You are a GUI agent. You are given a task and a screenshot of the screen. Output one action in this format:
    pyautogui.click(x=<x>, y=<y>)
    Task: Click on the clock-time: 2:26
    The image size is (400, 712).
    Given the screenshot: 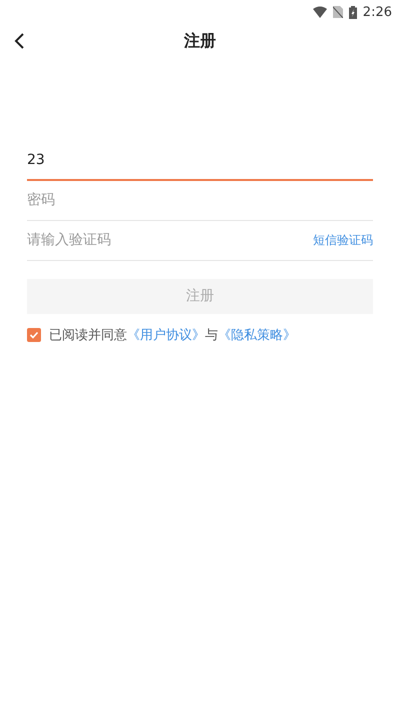 What is the action you would take?
    pyautogui.click(x=377, y=12)
    